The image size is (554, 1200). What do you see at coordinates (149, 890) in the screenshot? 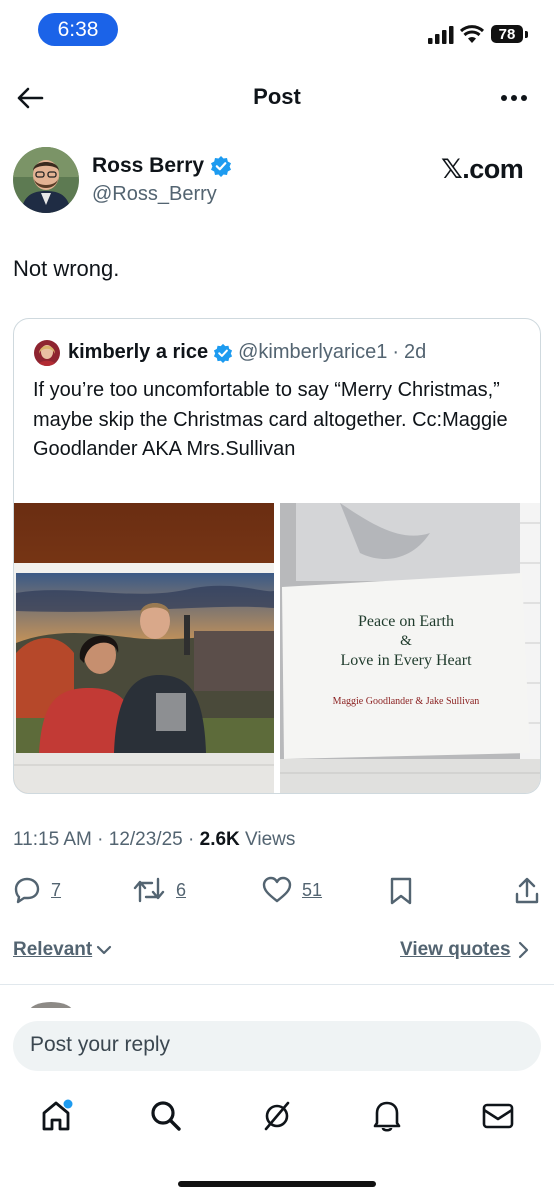
I see `repost-icon` at bounding box center [149, 890].